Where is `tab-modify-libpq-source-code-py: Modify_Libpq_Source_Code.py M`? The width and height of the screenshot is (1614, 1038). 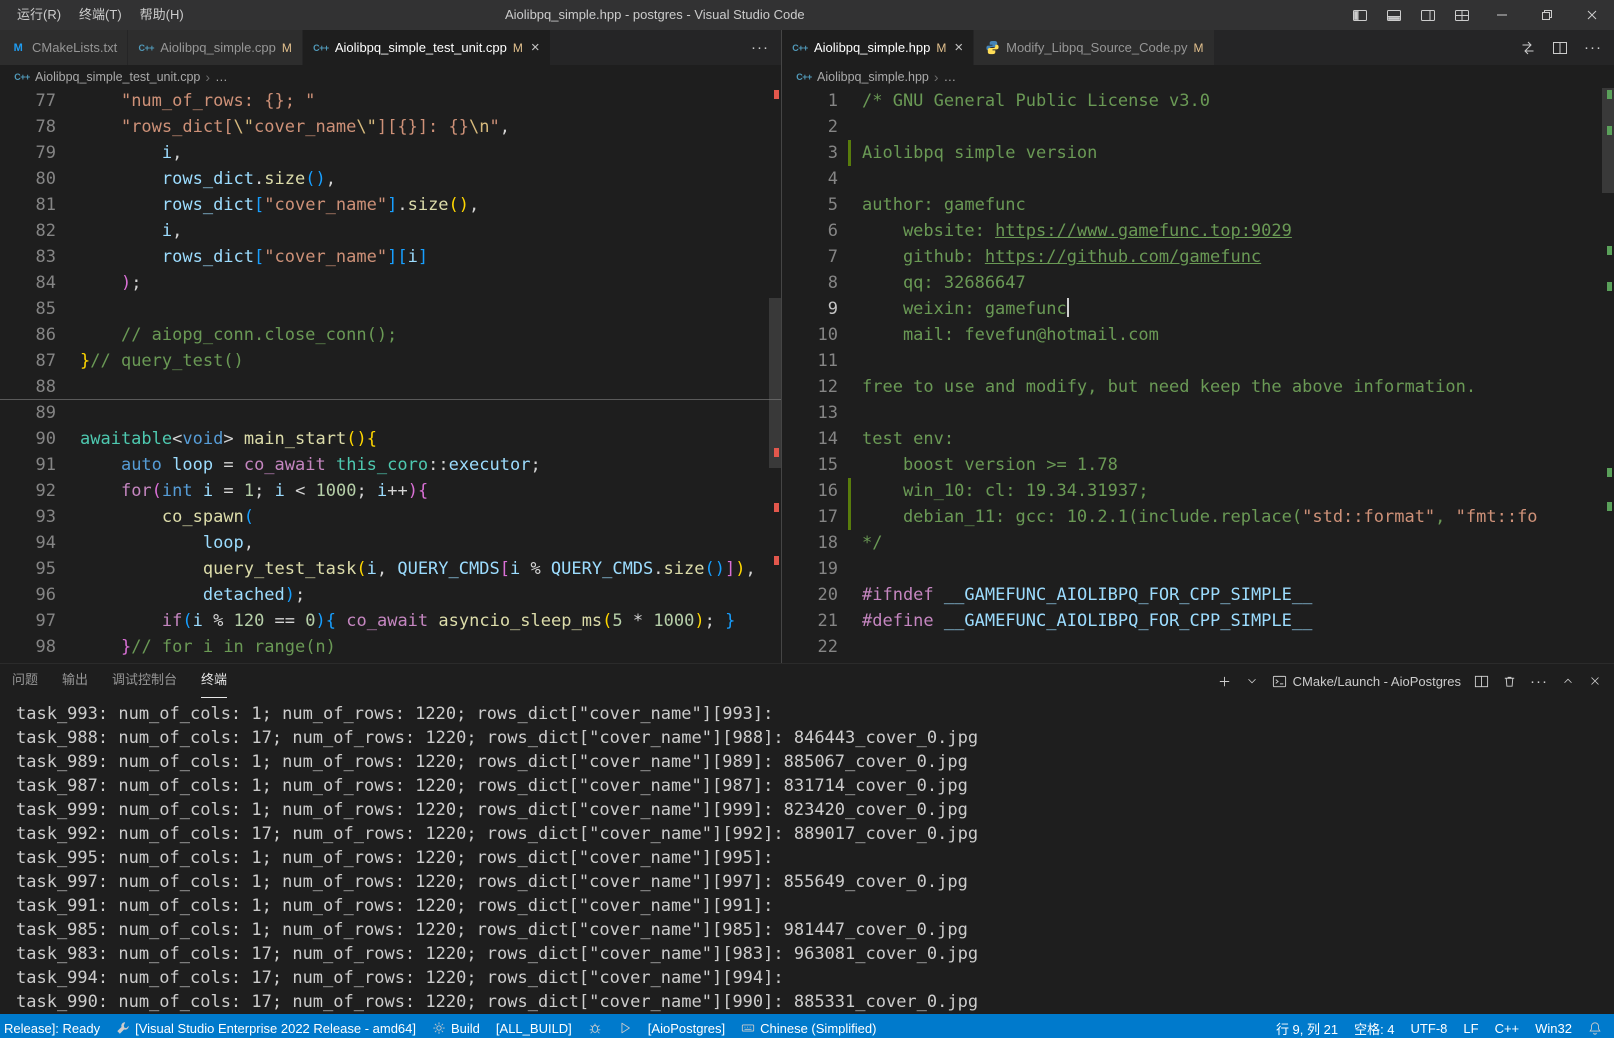 tab-modify-libpq-source-code-py: Modify_Libpq_Source_Code.py M is located at coordinates (1094, 47).